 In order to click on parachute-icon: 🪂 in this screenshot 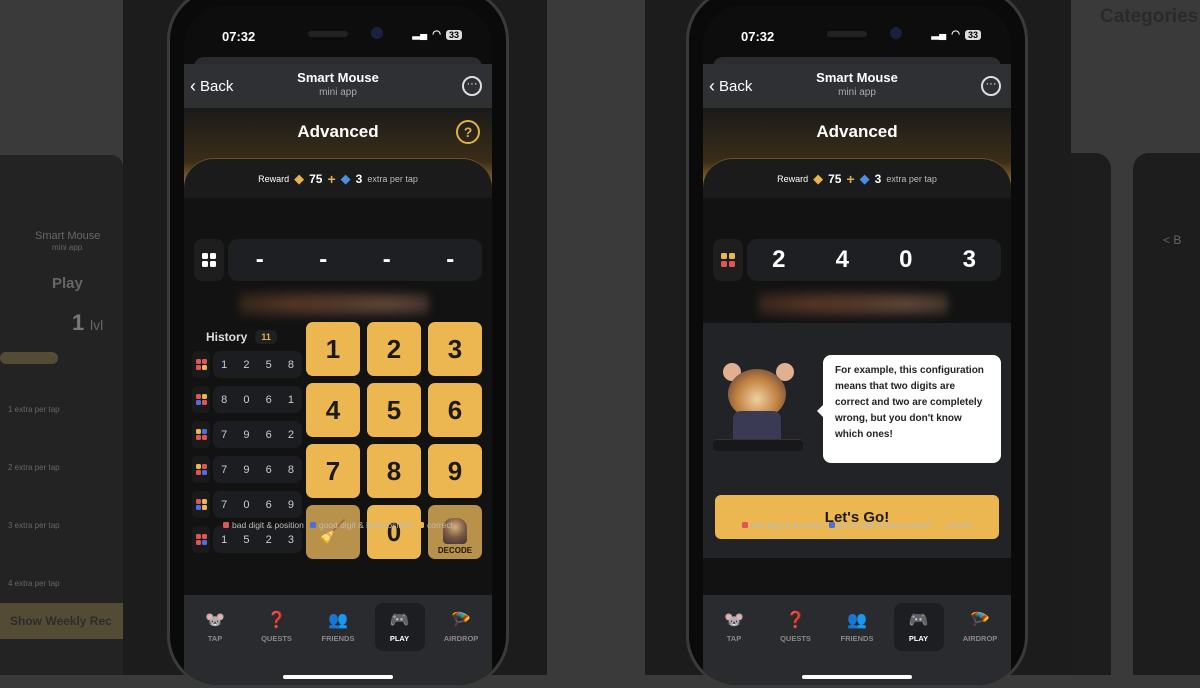, I will do `click(461, 620)`.